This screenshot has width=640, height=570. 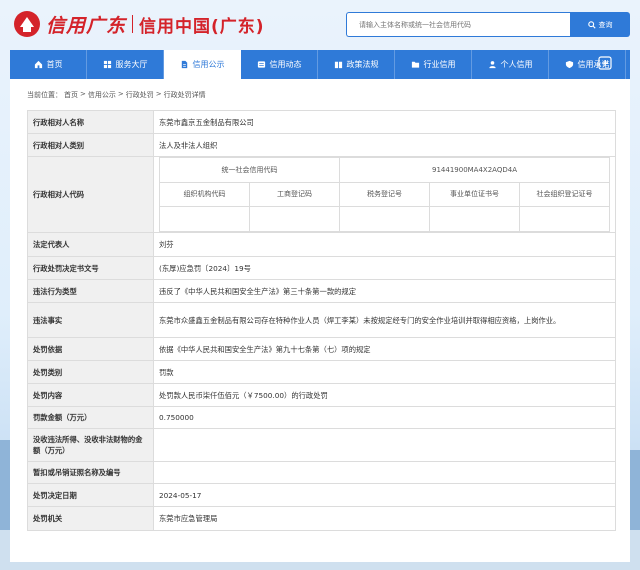 I want to click on nav-item-label: 信用动态, so click(x=285, y=64).